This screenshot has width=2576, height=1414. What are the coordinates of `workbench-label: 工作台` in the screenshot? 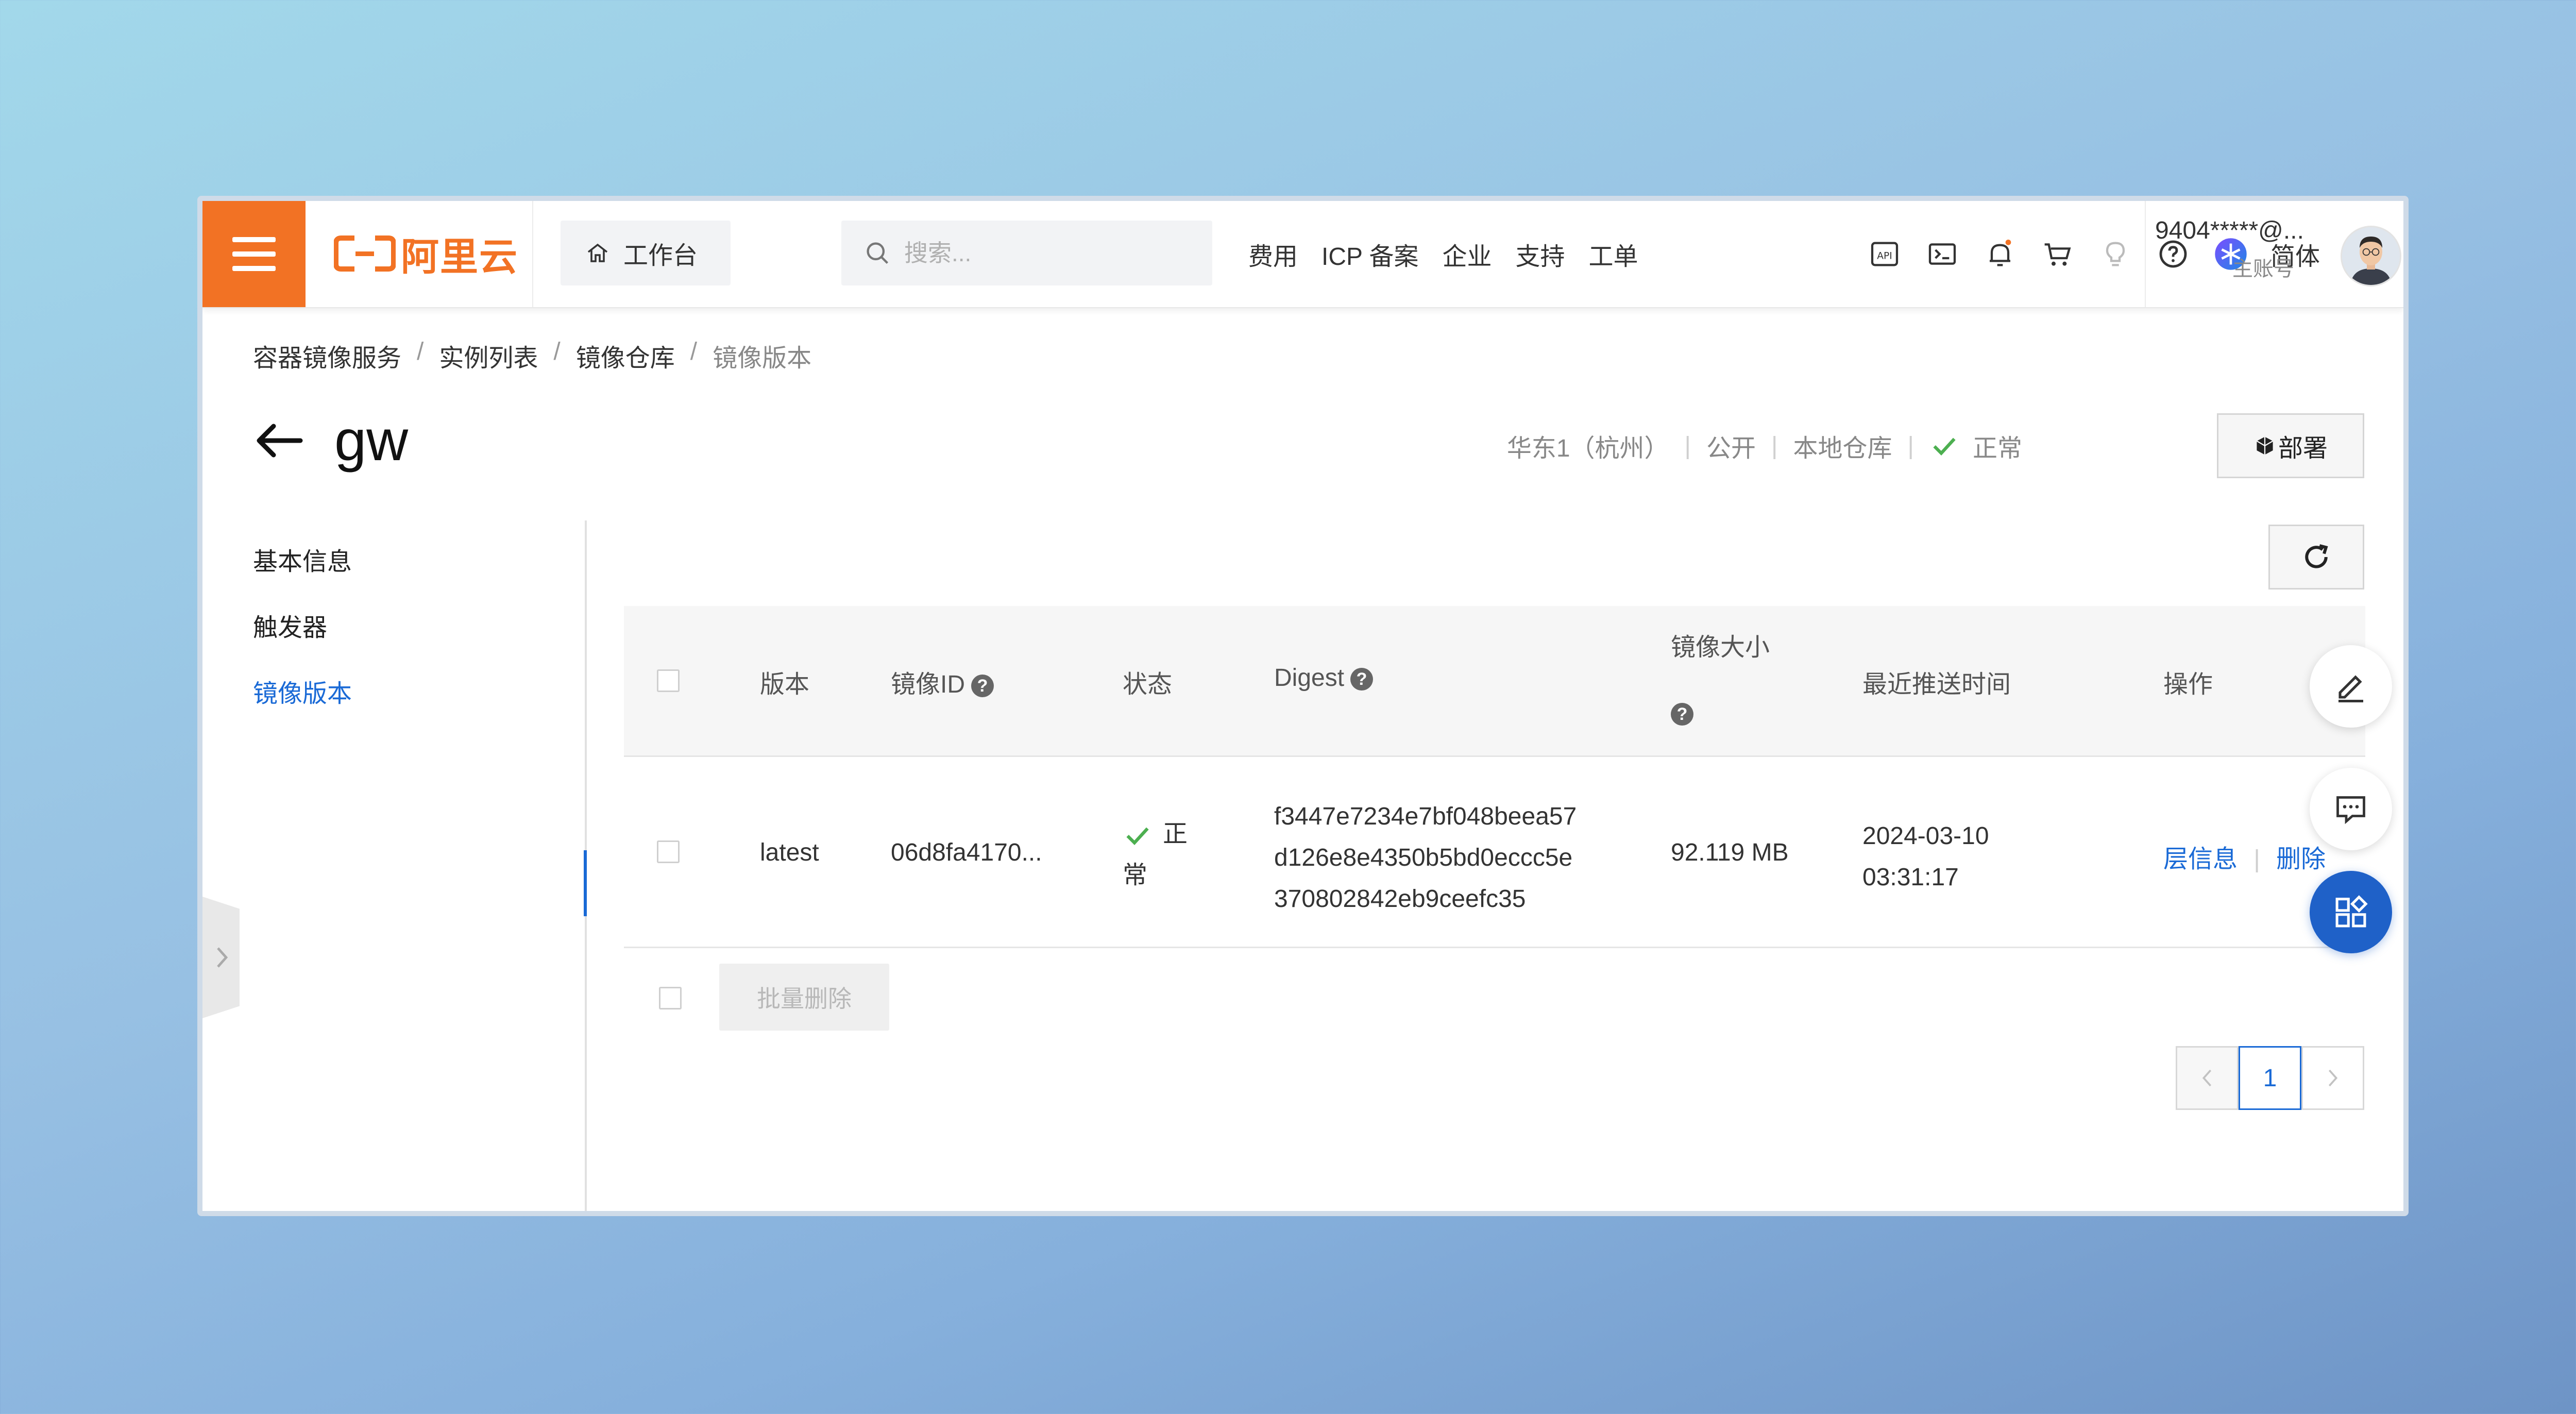 It's located at (660, 256).